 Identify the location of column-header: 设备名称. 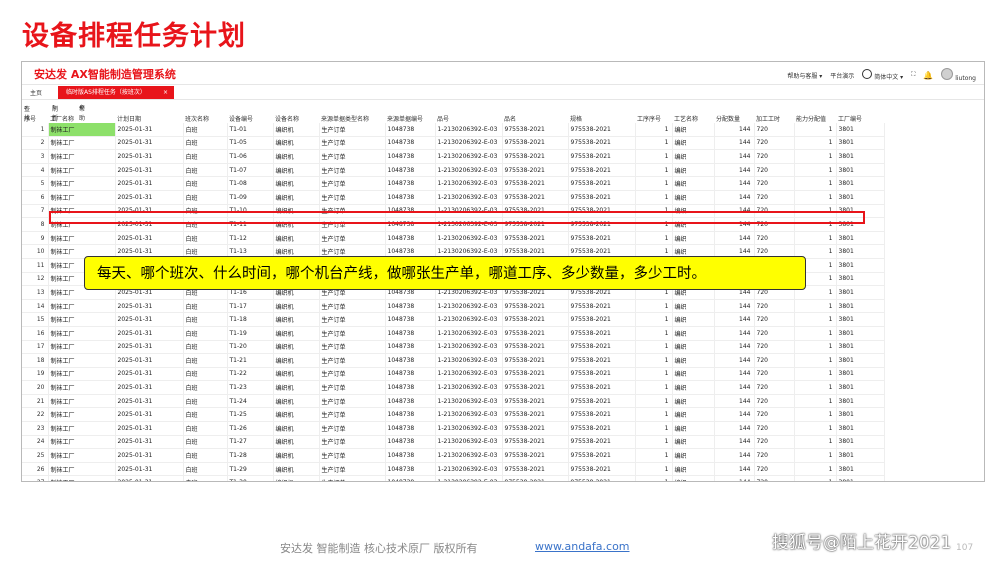
(296, 118).